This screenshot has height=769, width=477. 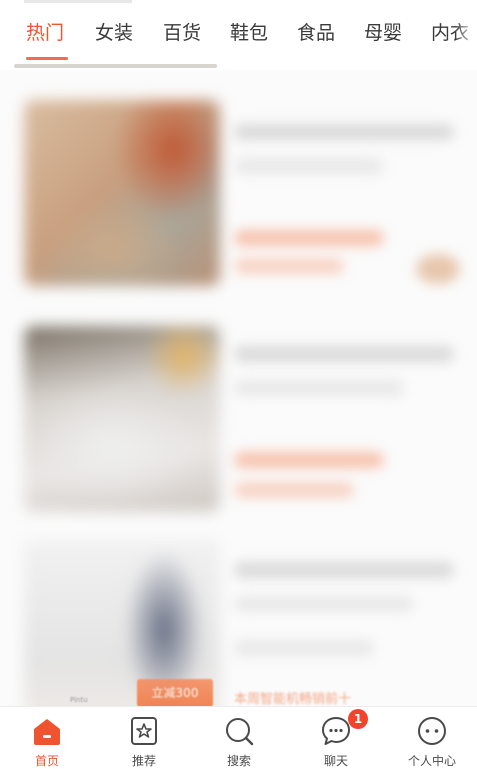 I want to click on category-tab-bar: 热门 女装 百货 鞋包 食品 母婴 内衣, so click(x=238, y=31).